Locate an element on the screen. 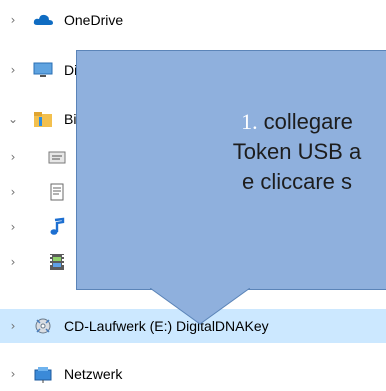  video-film-icon is located at coordinates (57, 262).